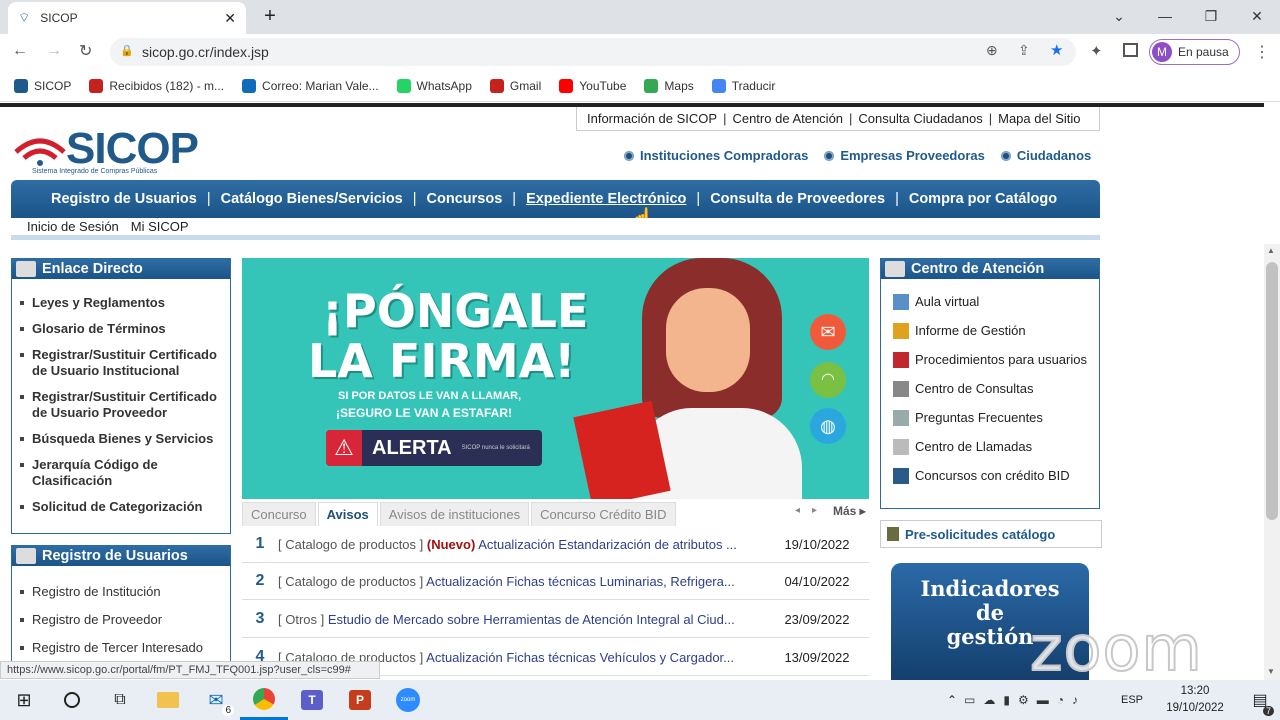 This screenshot has width=1280, height=720. Describe the element at coordinates (904, 155) in the screenshot. I see `role-link: Empresas Proveedoras` at that location.